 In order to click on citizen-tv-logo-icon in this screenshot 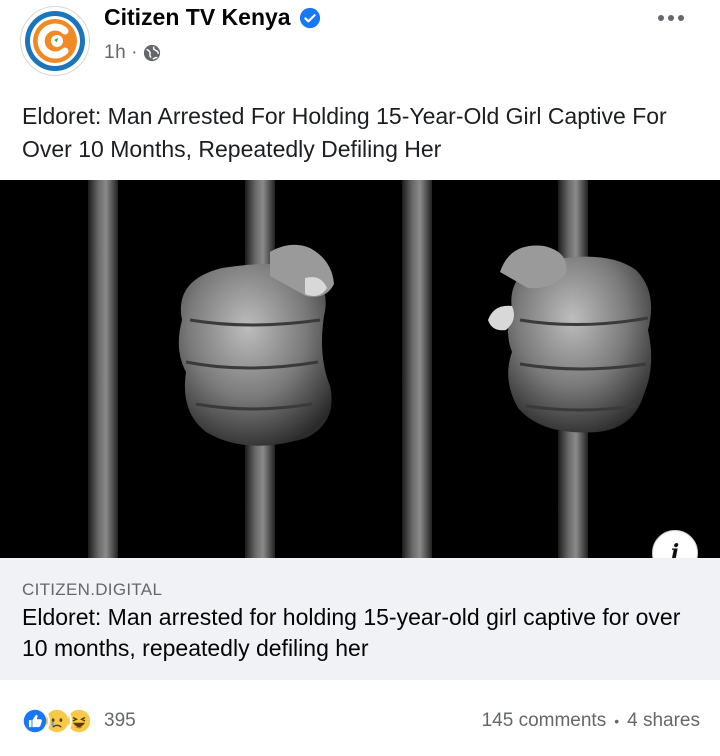, I will do `click(55, 41)`.